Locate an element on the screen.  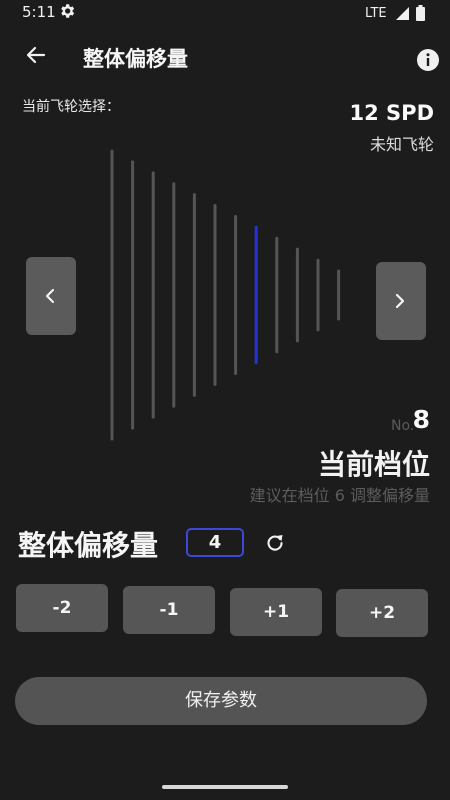
offset-value: 4 is located at coordinates (215, 542).